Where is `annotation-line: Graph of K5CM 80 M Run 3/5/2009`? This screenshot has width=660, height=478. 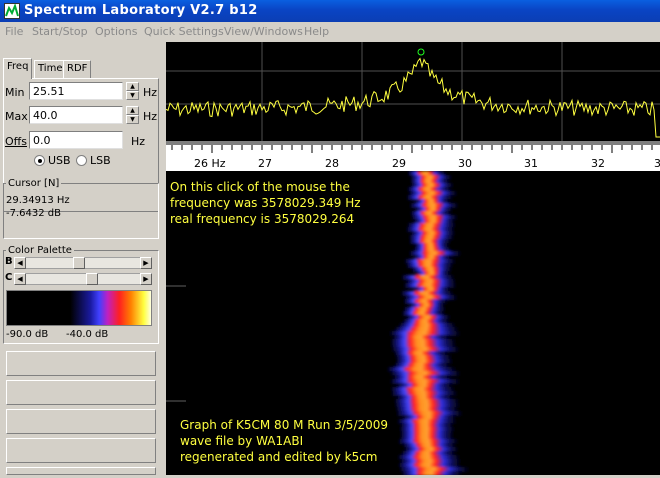
annotation-line: Graph of K5CM 80 M Run 3/5/2009 is located at coordinates (284, 425).